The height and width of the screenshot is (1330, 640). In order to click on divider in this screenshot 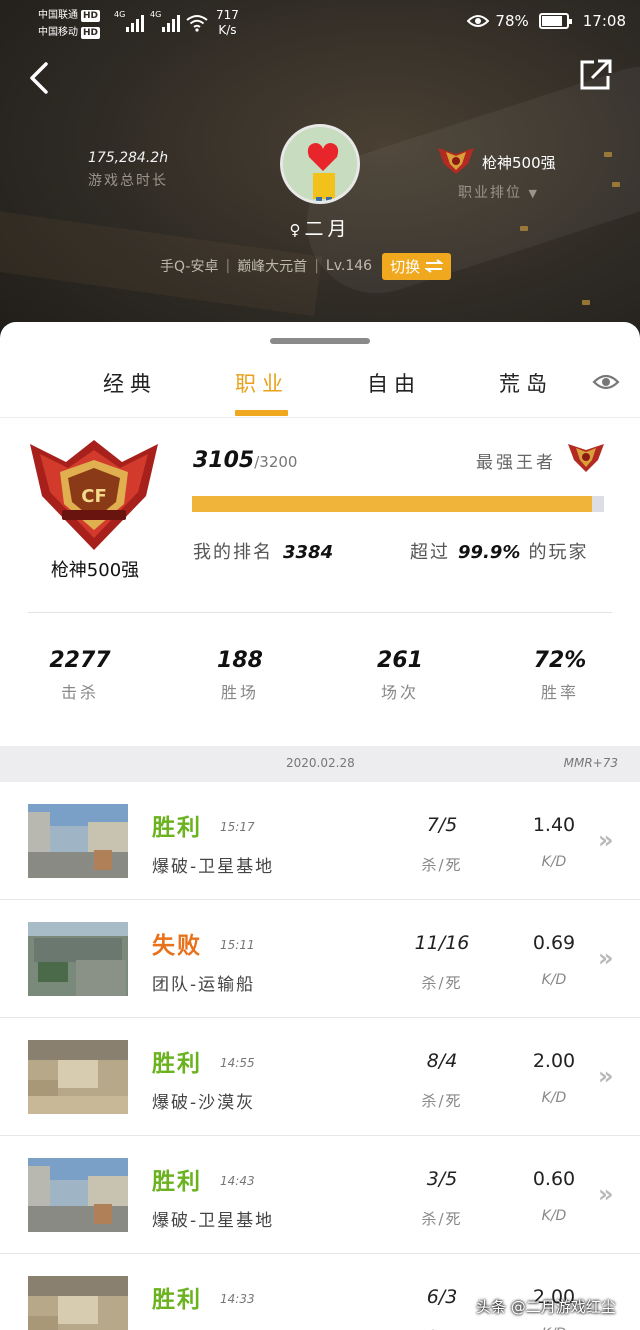, I will do `click(320, 612)`.